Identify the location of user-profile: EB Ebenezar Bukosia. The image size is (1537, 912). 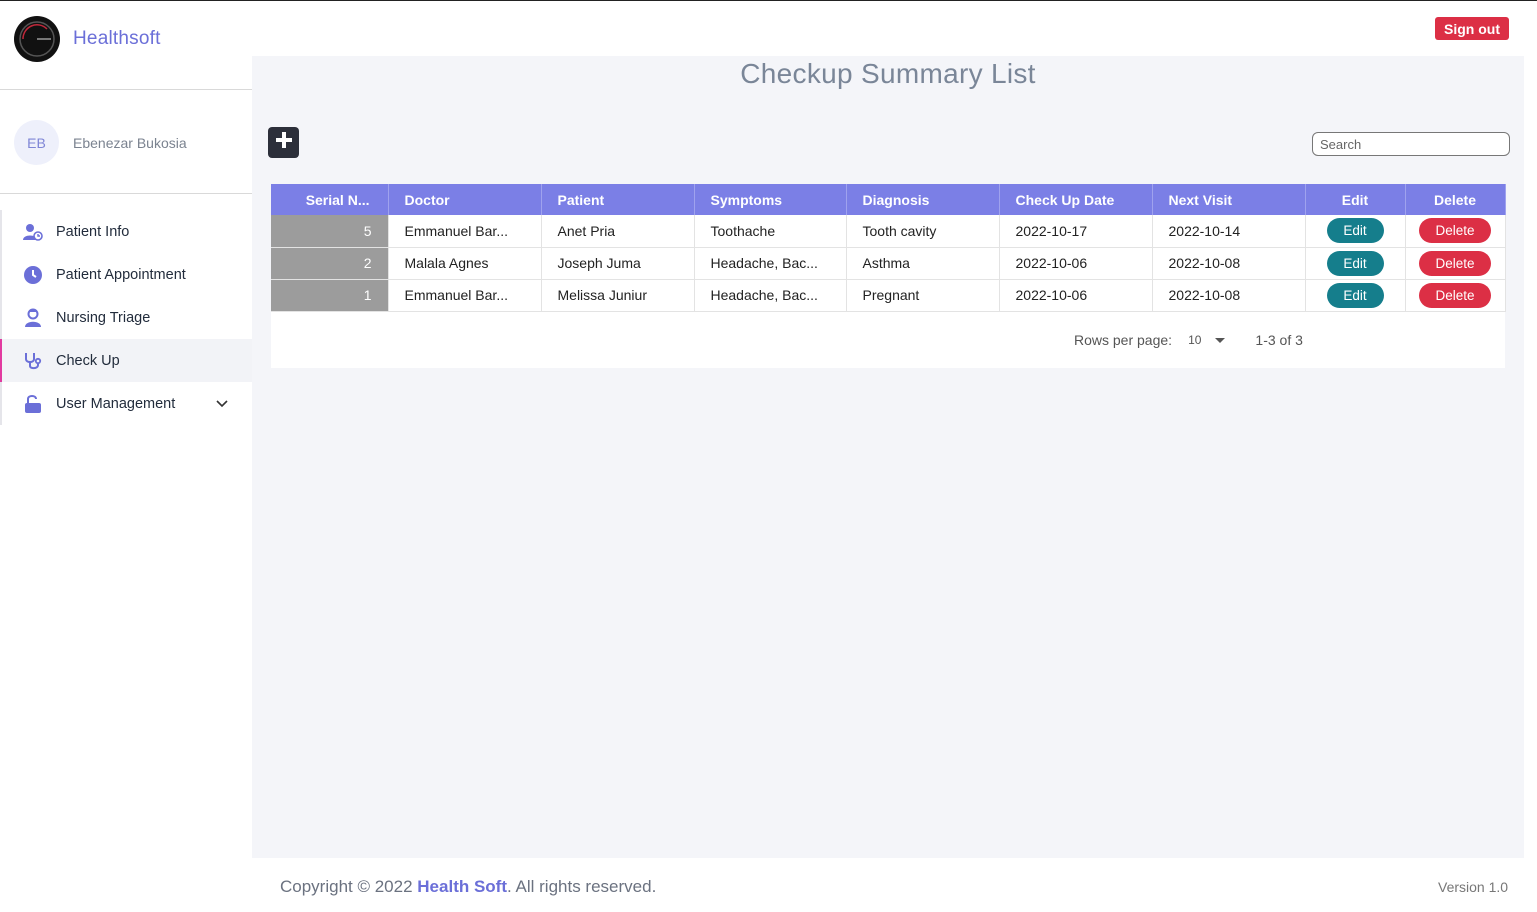
(100, 142).